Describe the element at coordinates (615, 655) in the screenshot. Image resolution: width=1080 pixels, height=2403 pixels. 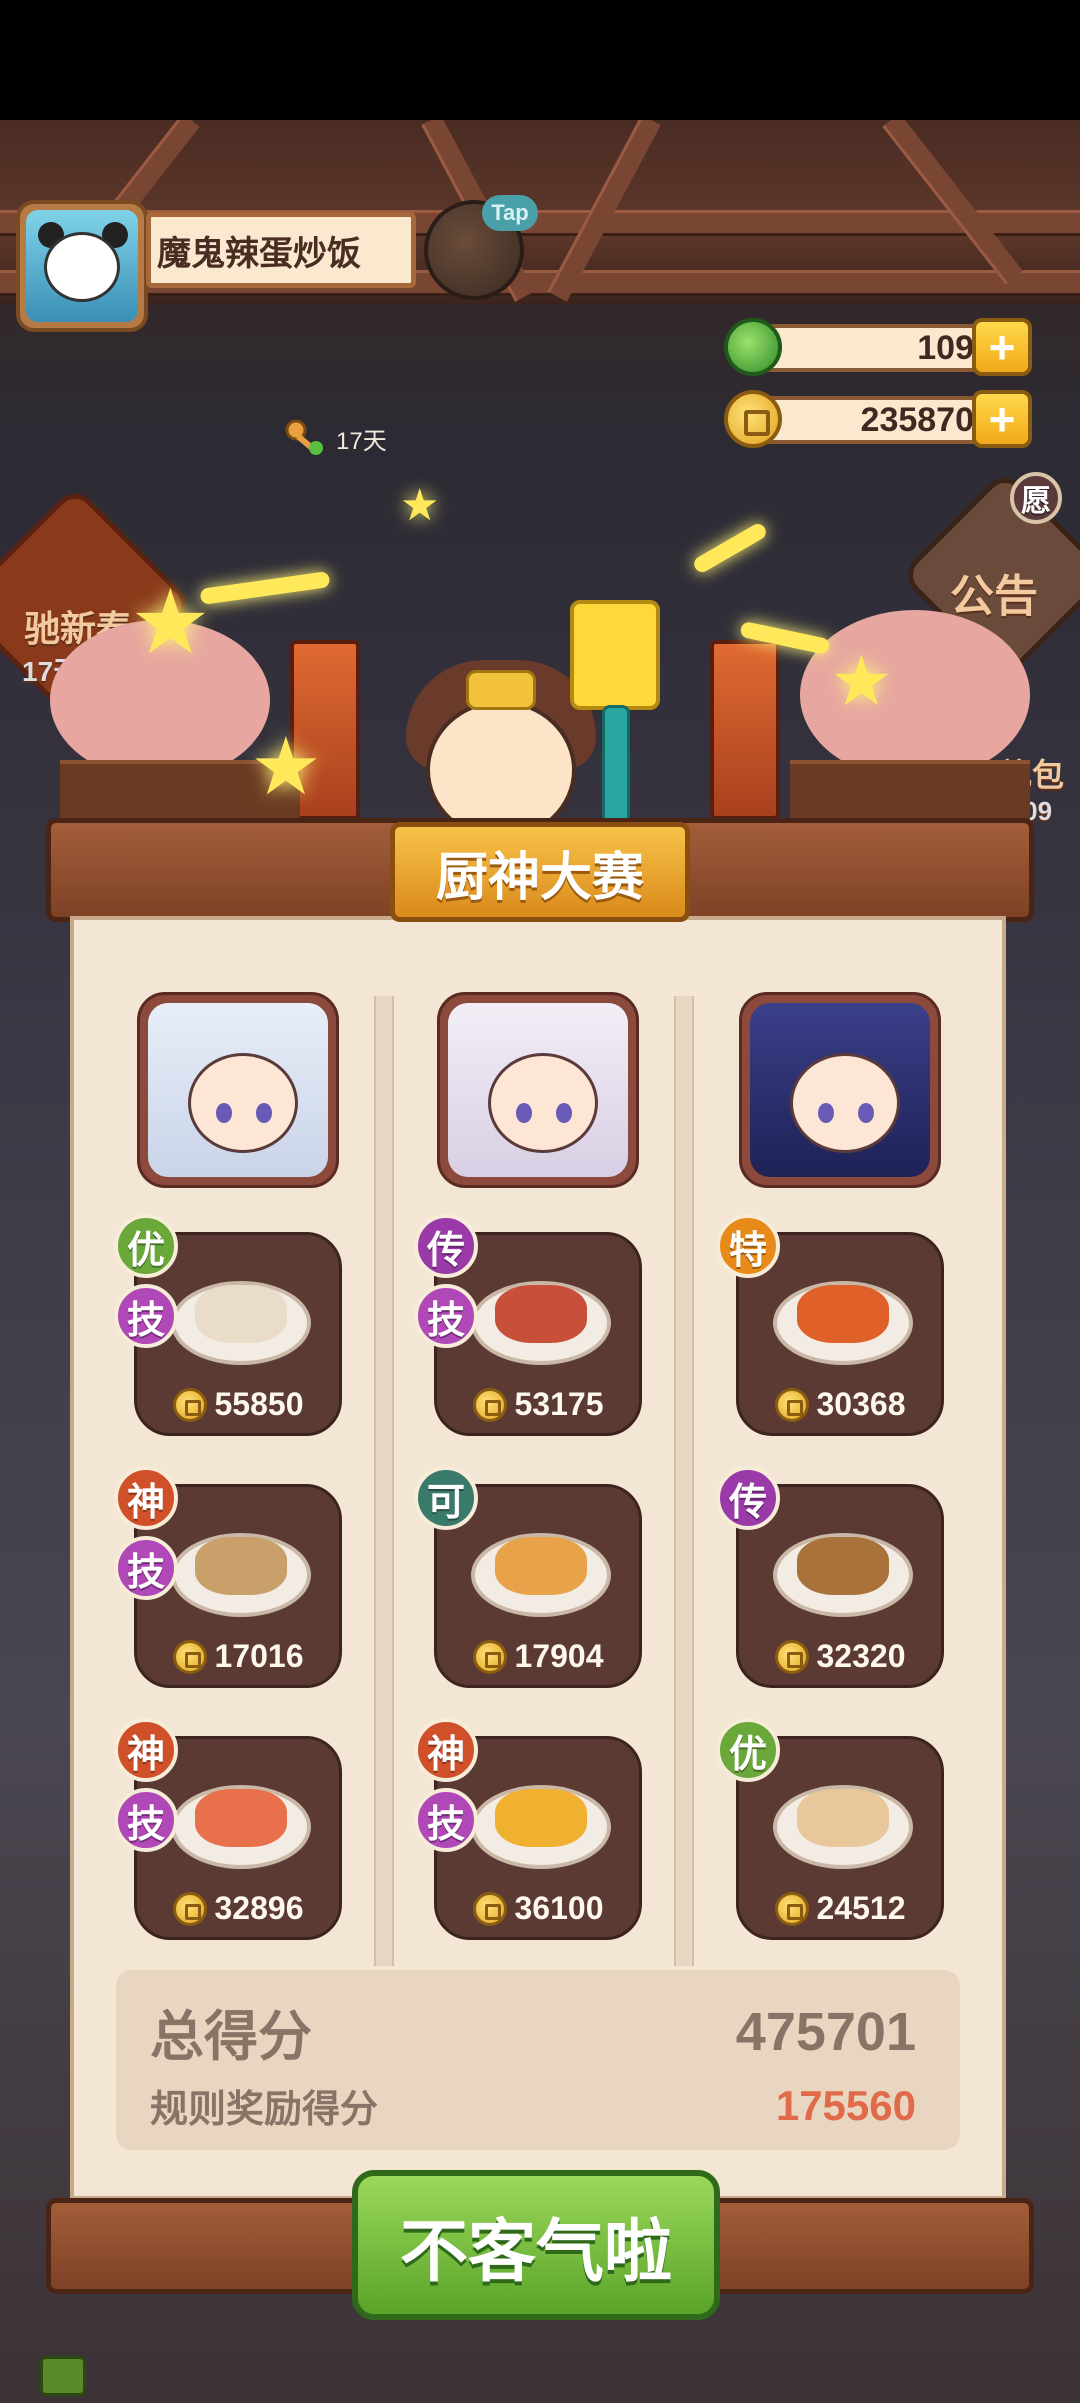
I see `spatula-icon` at that location.